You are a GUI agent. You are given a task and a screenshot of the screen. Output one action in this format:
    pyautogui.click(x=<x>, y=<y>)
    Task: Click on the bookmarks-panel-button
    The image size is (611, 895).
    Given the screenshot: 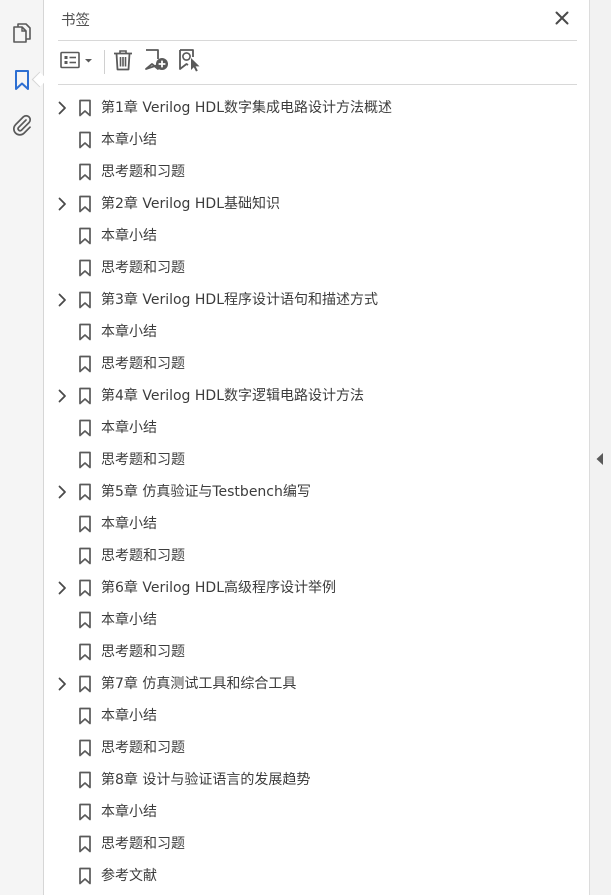 What is the action you would take?
    pyautogui.click(x=22, y=80)
    